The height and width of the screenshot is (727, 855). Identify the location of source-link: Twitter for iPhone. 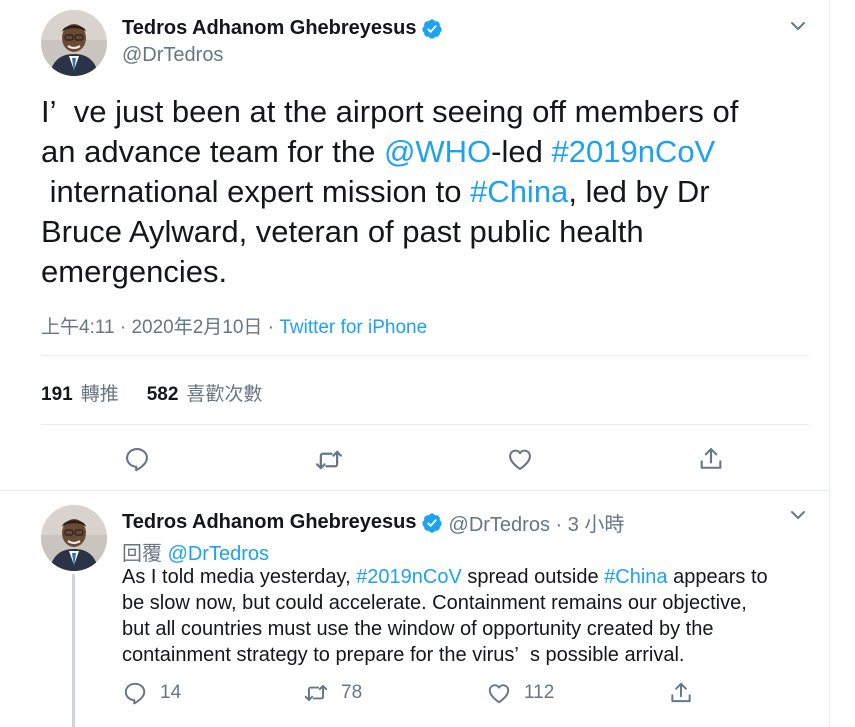
(353, 327).